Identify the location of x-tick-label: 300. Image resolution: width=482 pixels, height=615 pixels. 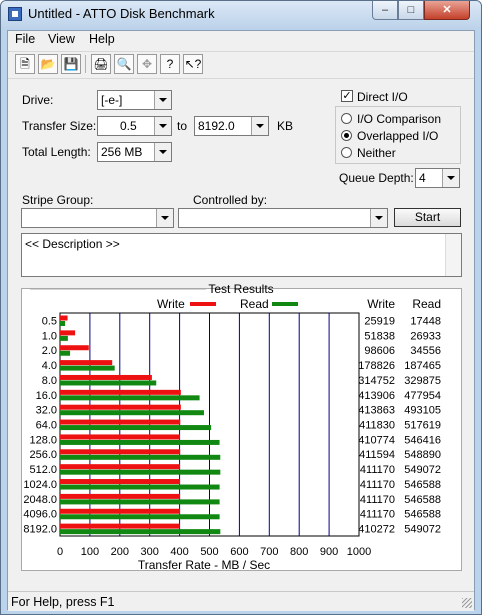
(150, 552).